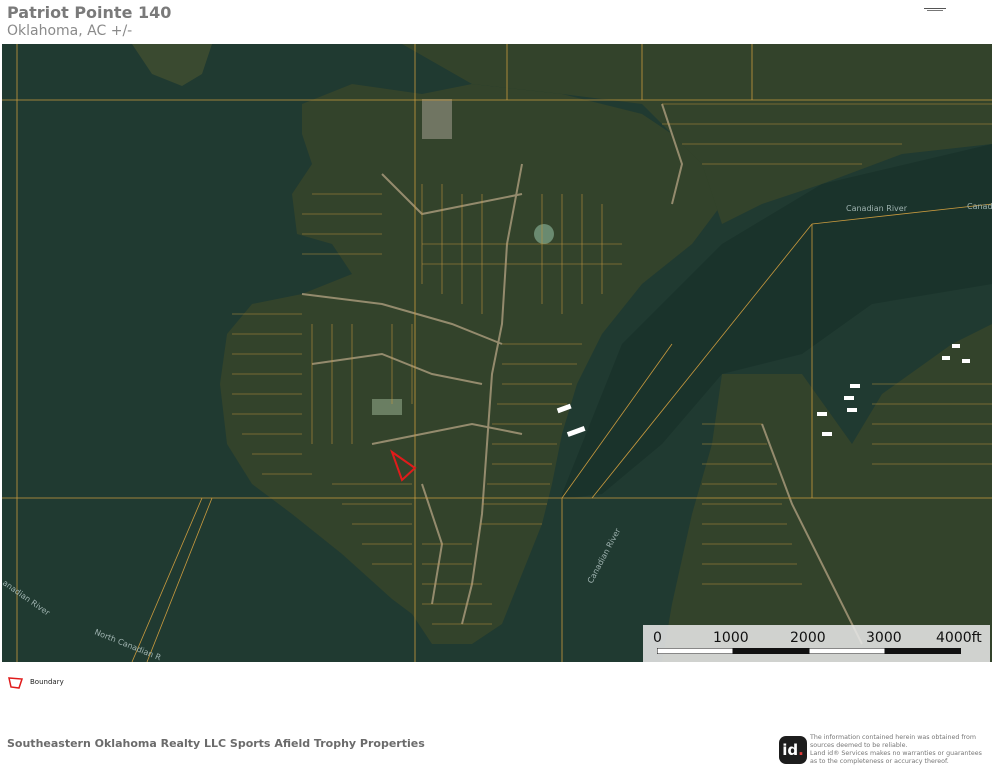 The height and width of the screenshot is (768, 994). I want to click on label-canadian-river-ne: Canadian River, so click(877, 208).